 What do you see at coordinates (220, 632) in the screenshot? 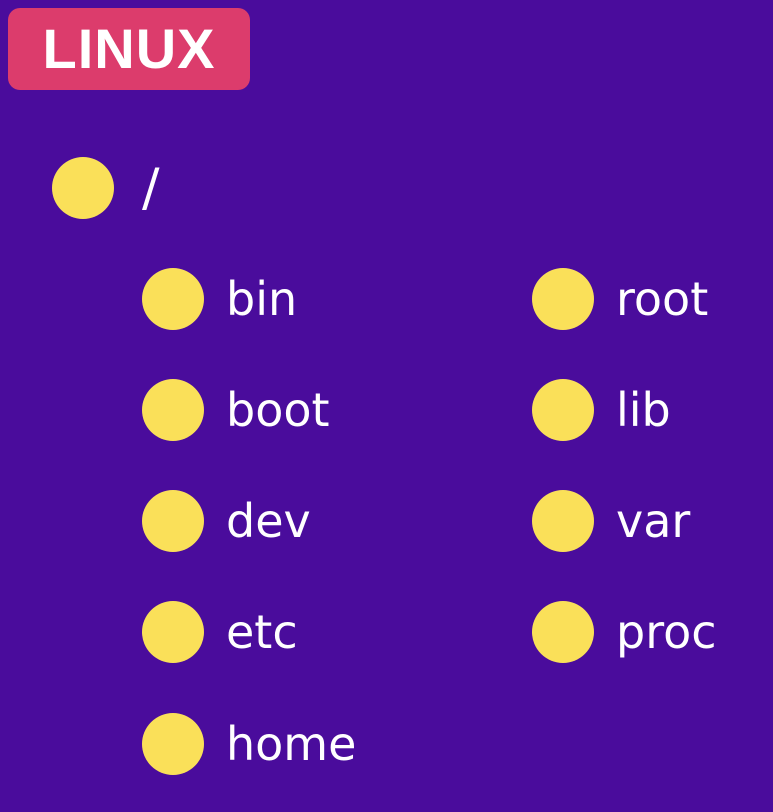
I see `list-item-etc: etc` at bounding box center [220, 632].